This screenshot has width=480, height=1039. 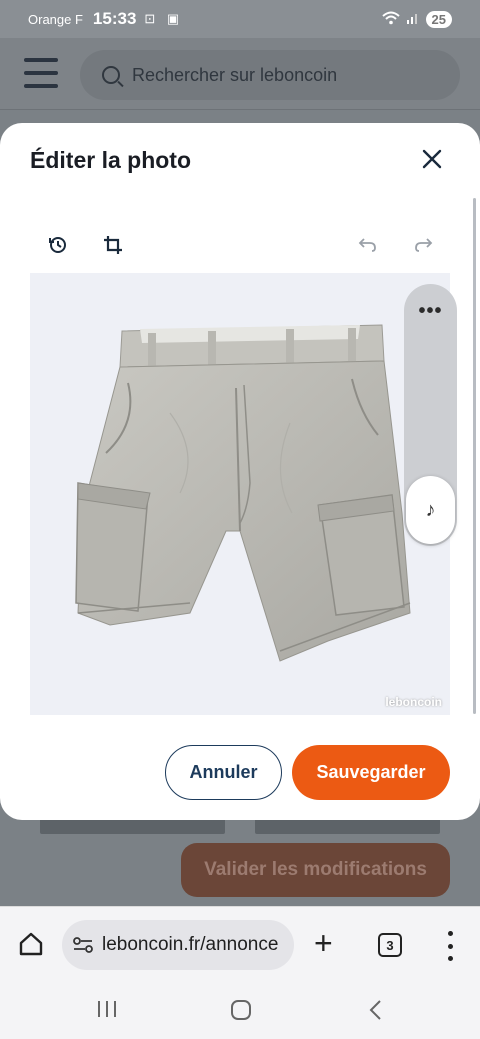 I want to click on browser-menu-icon, so click(x=450, y=946).